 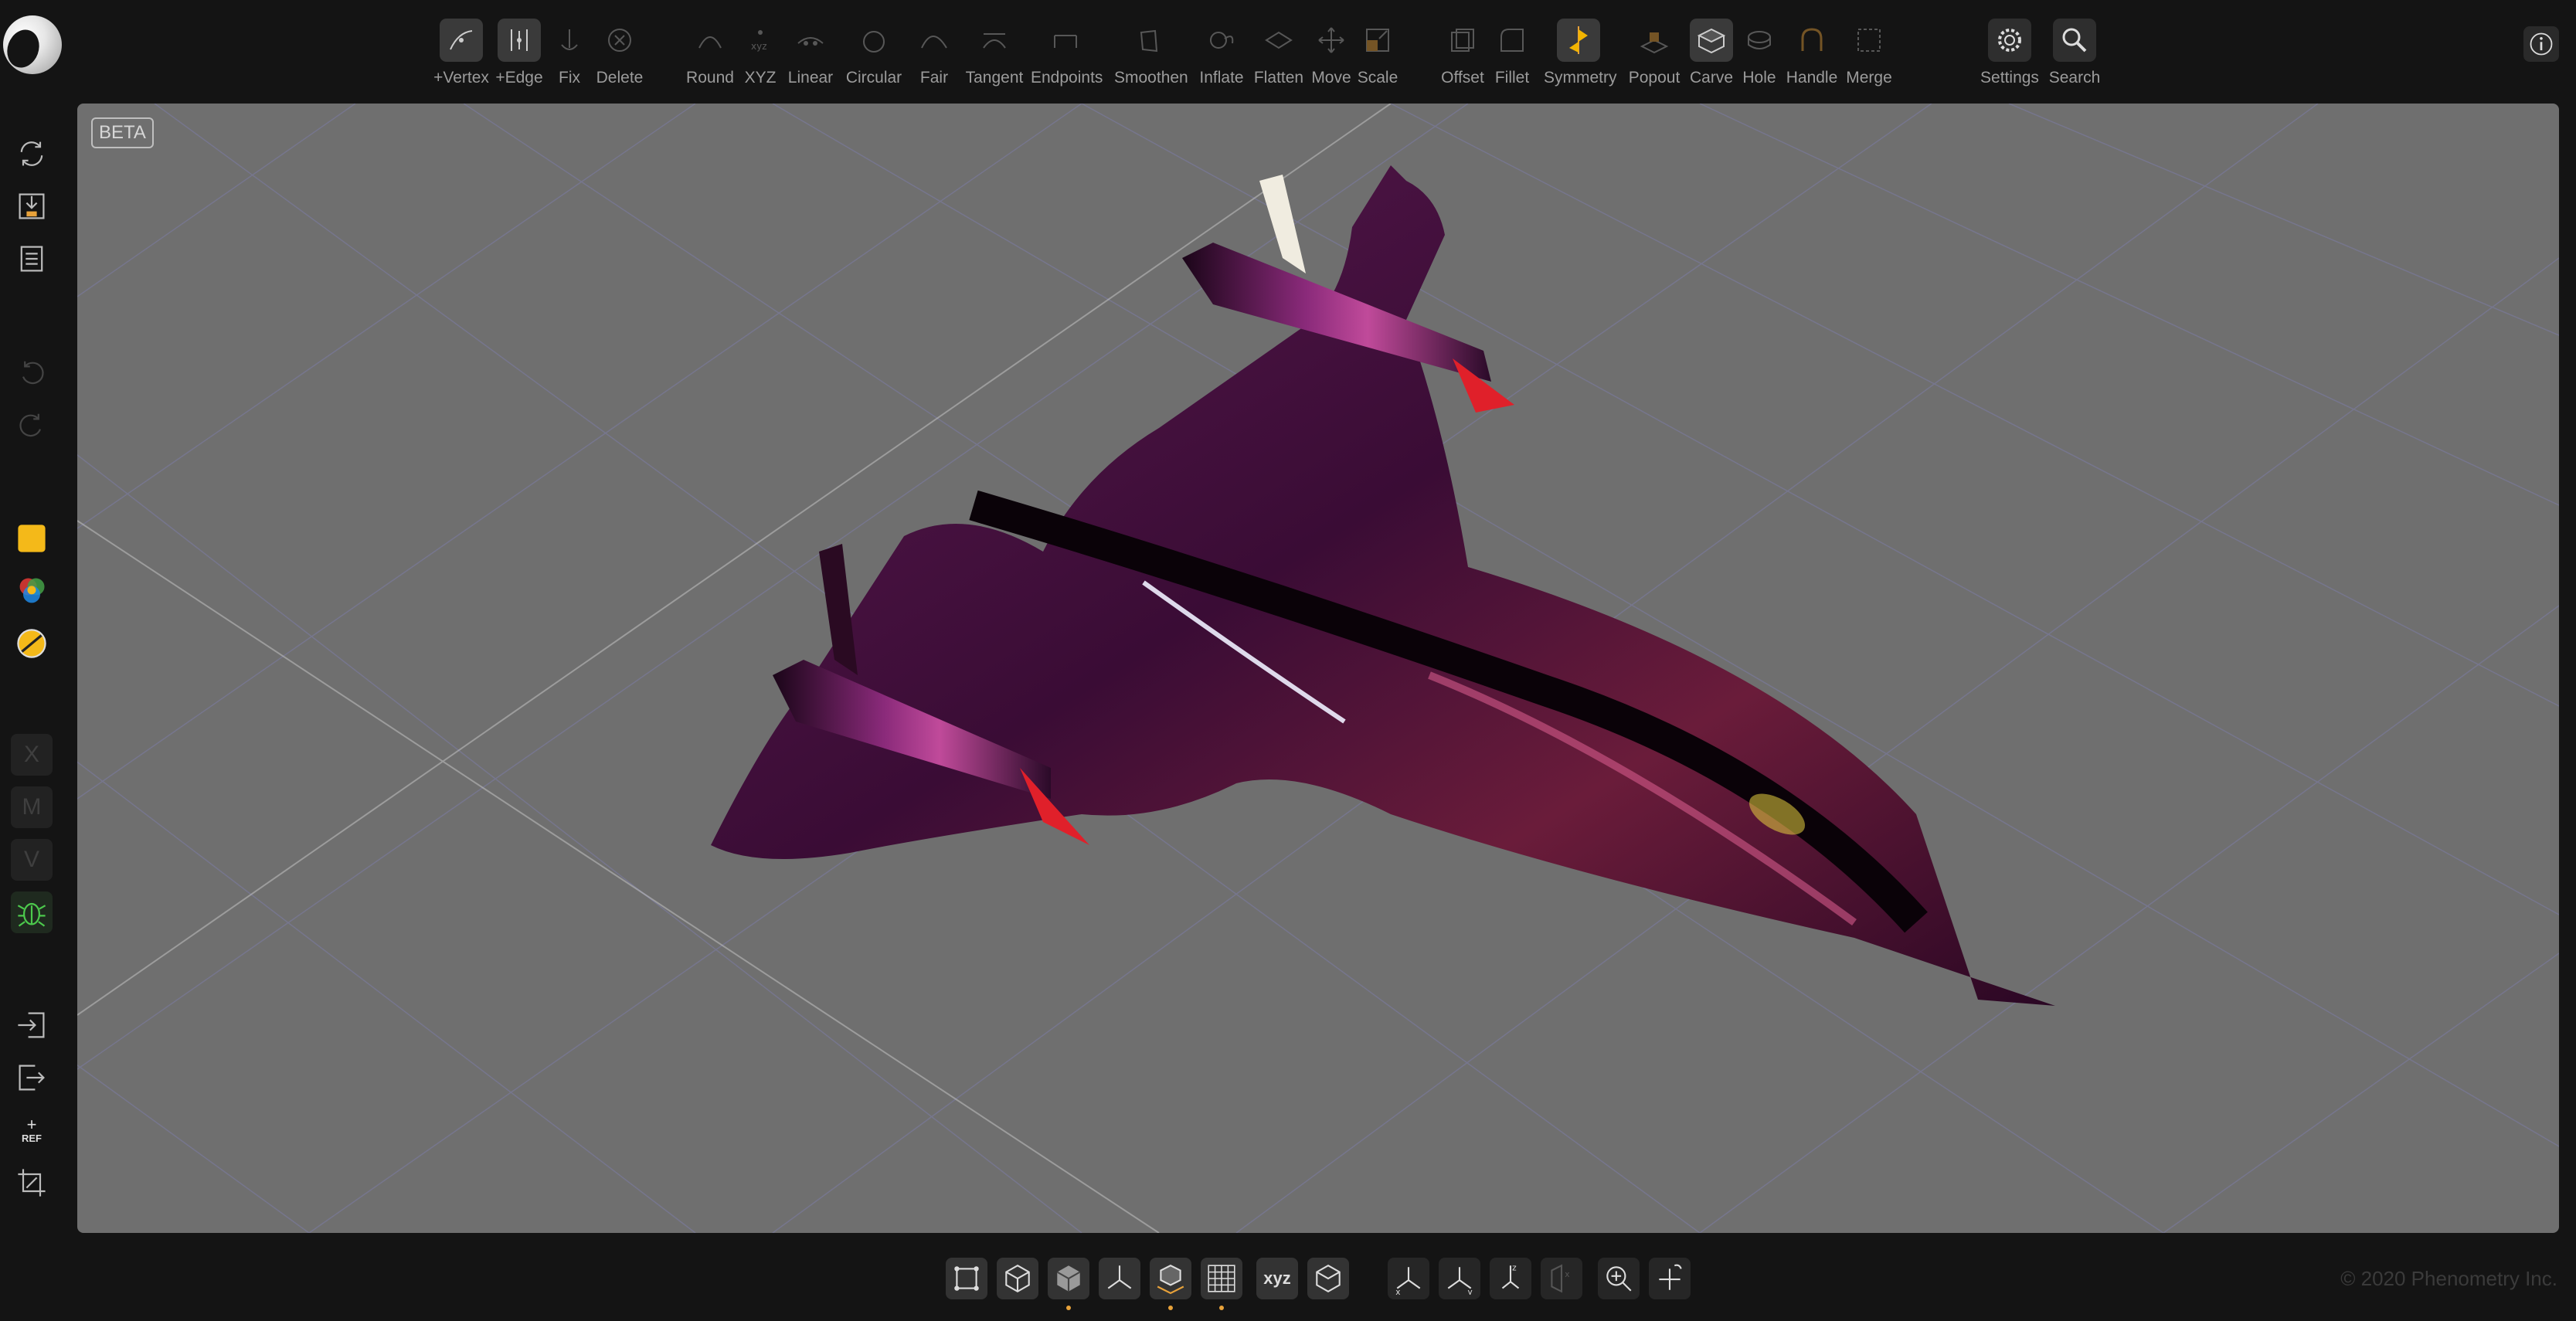 I want to click on linear-button: Linear, so click(x=810, y=53).